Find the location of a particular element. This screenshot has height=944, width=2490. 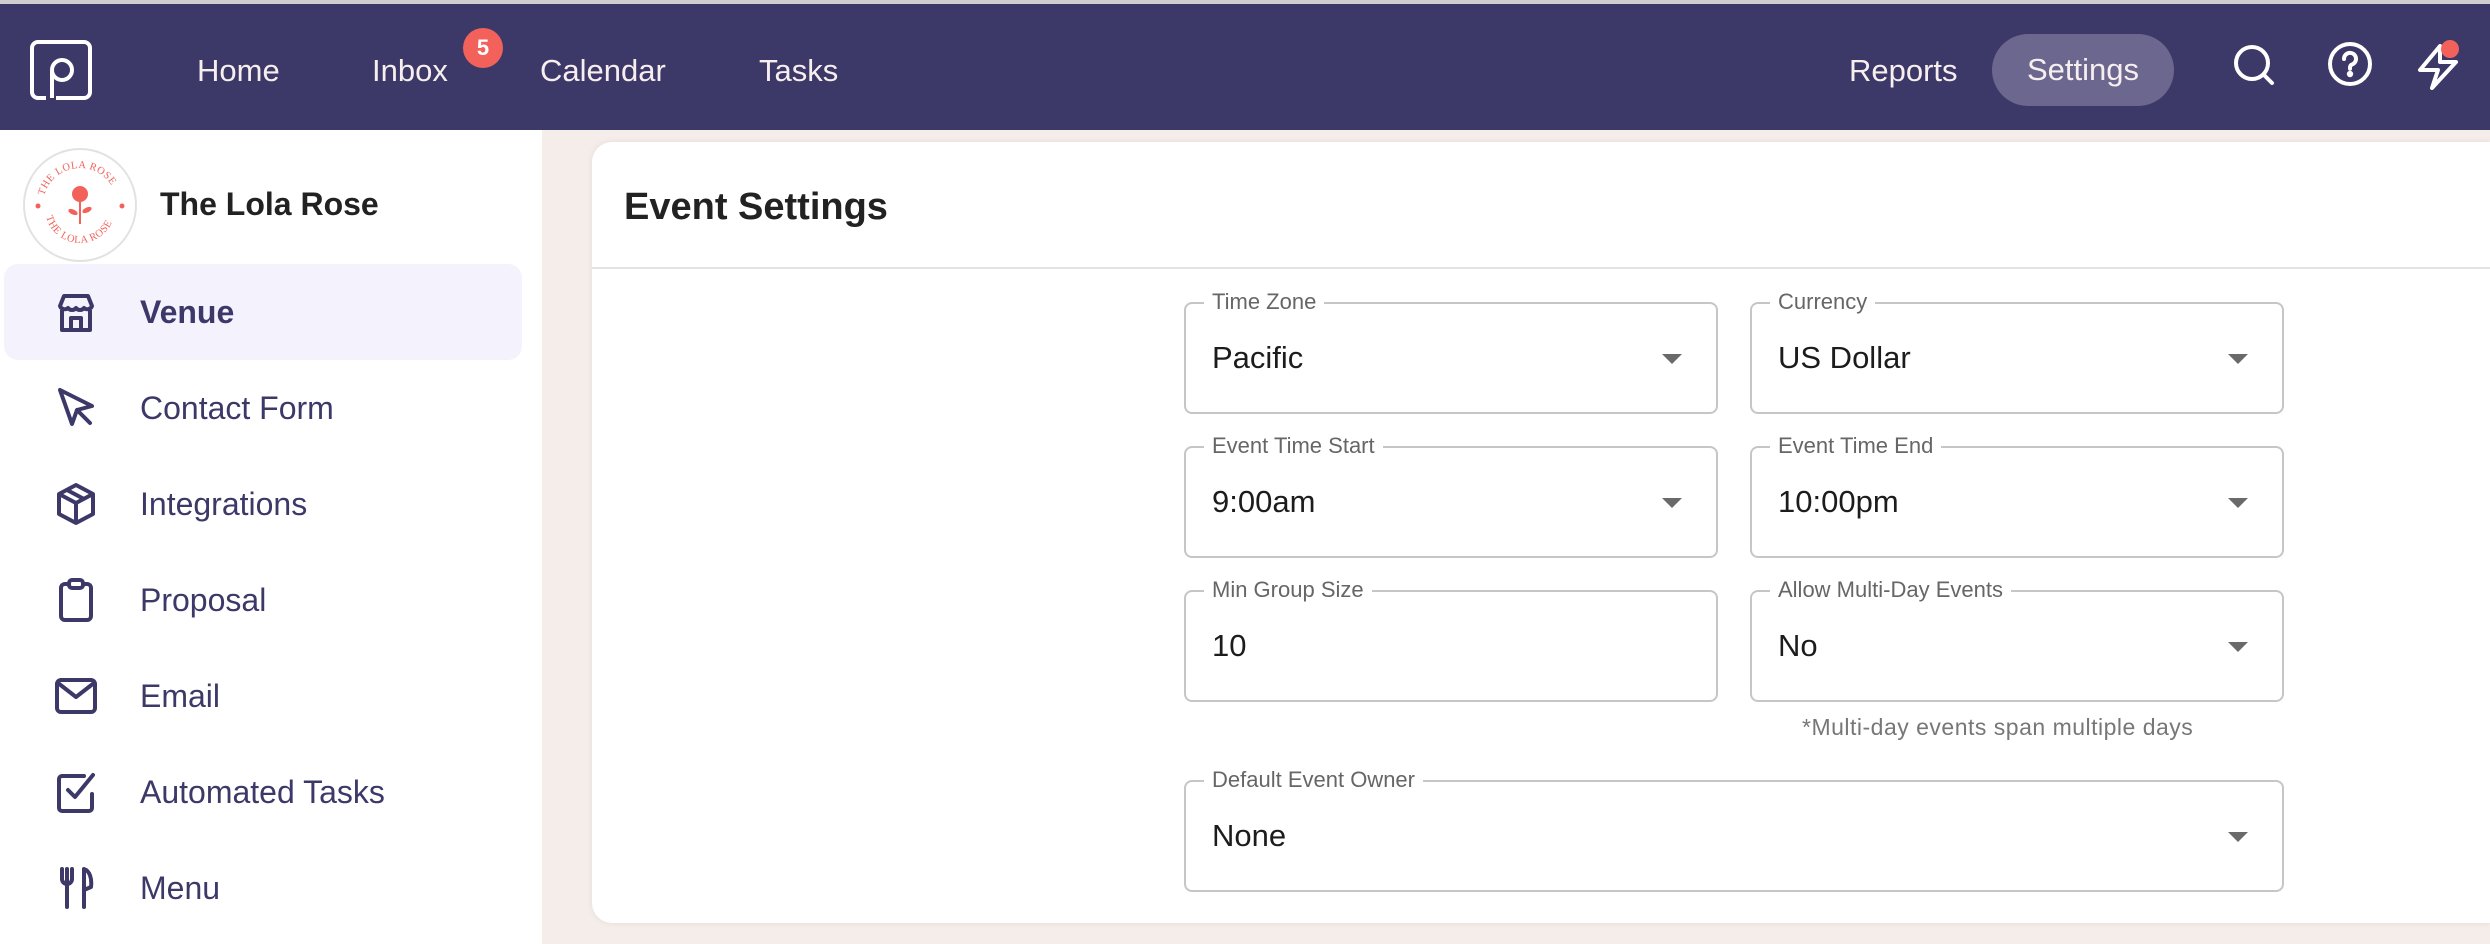

sidebar-item-label: Automated Tasks is located at coordinates (262, 792).